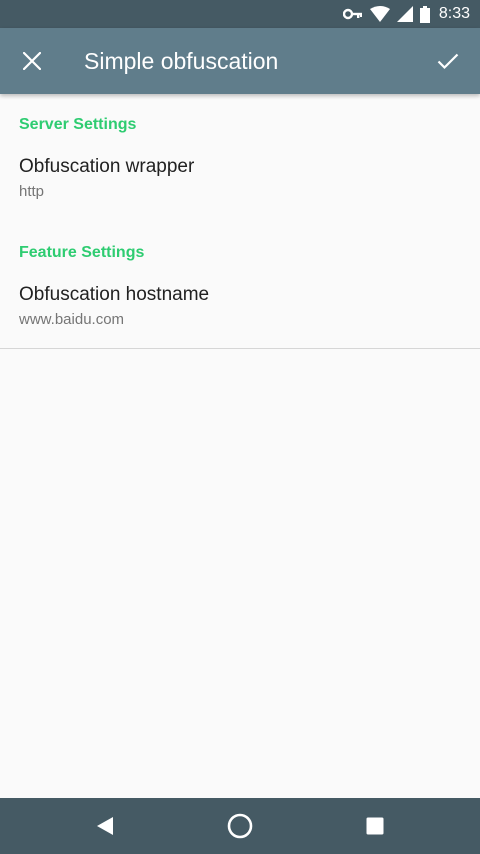 The image size is (480, 854). What do you see at coordinates (107, 166) in the screenshot?
I see `pref-title: Obfuscation wrapper` at bounding box center [107, 166].